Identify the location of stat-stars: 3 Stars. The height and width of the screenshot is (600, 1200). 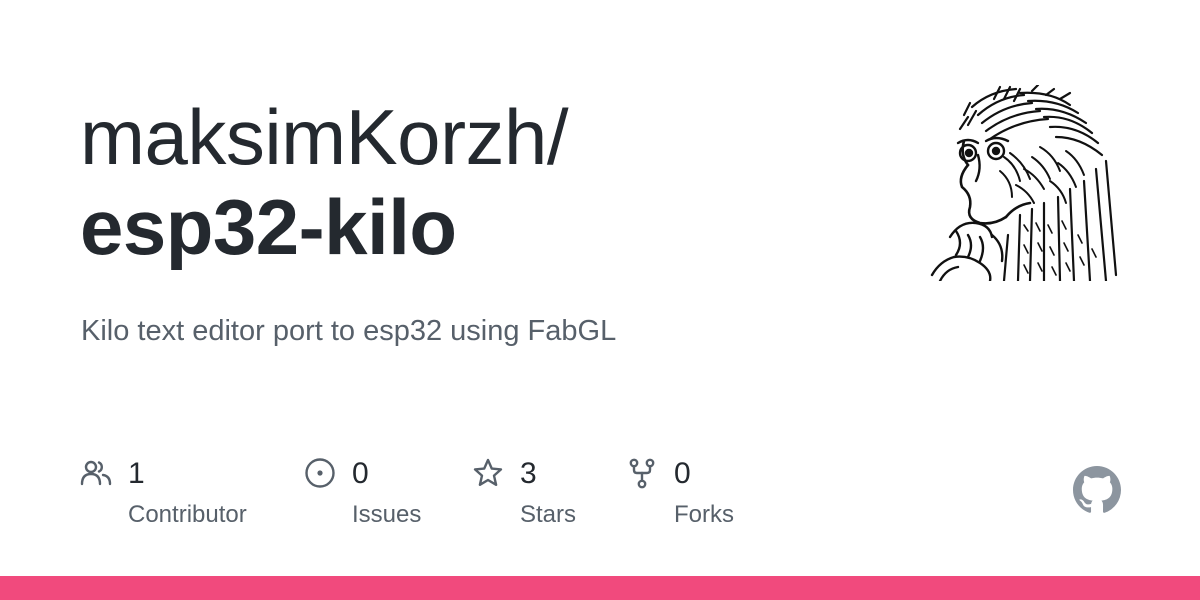
(547, 497).